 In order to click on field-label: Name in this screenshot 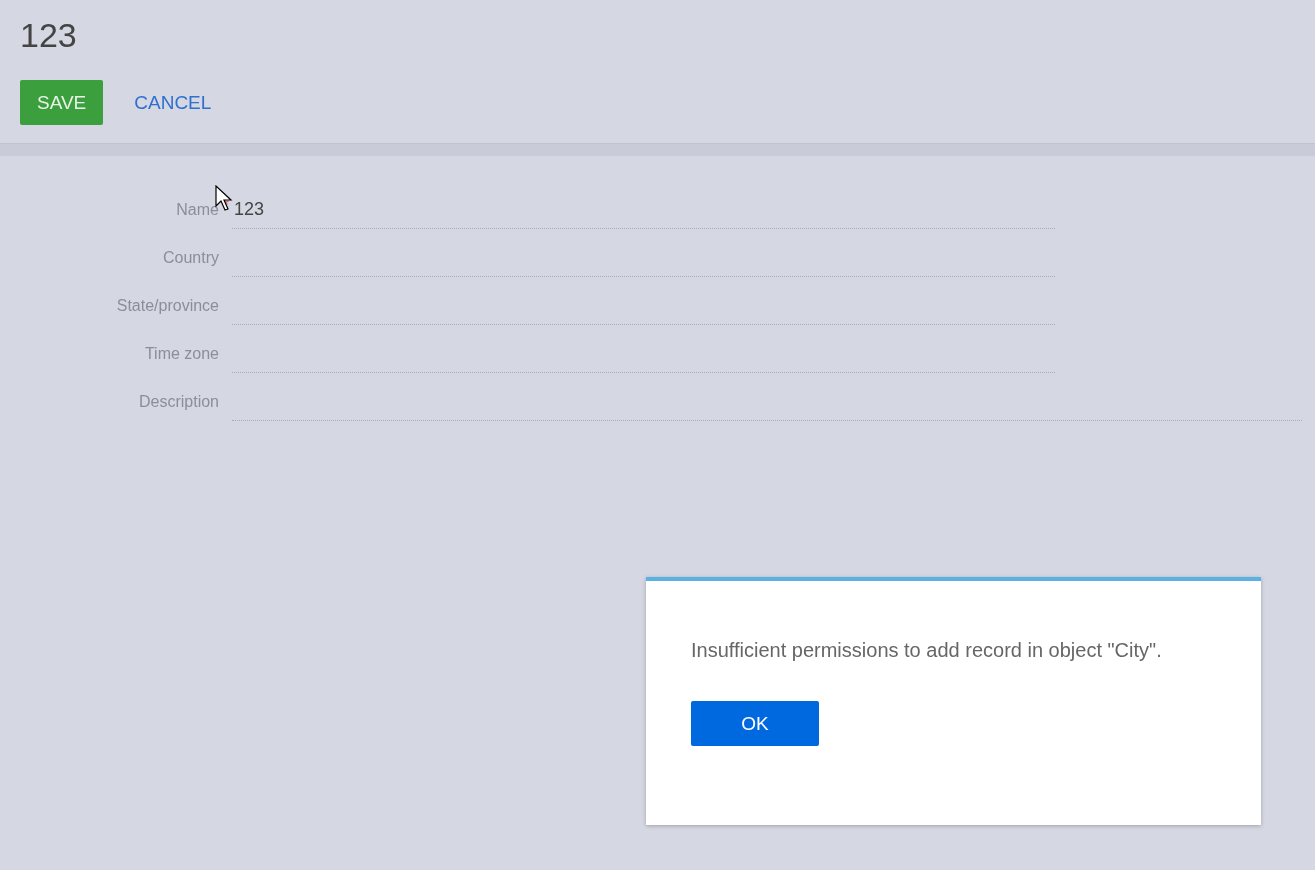, I will do `click(197, 209)`.